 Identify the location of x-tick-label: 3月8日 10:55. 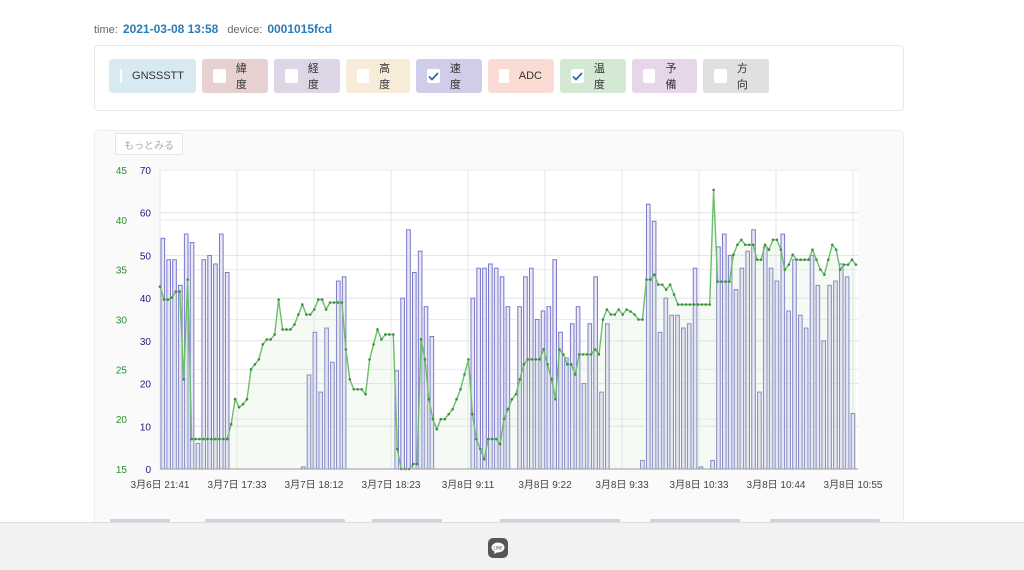
(853, 485).